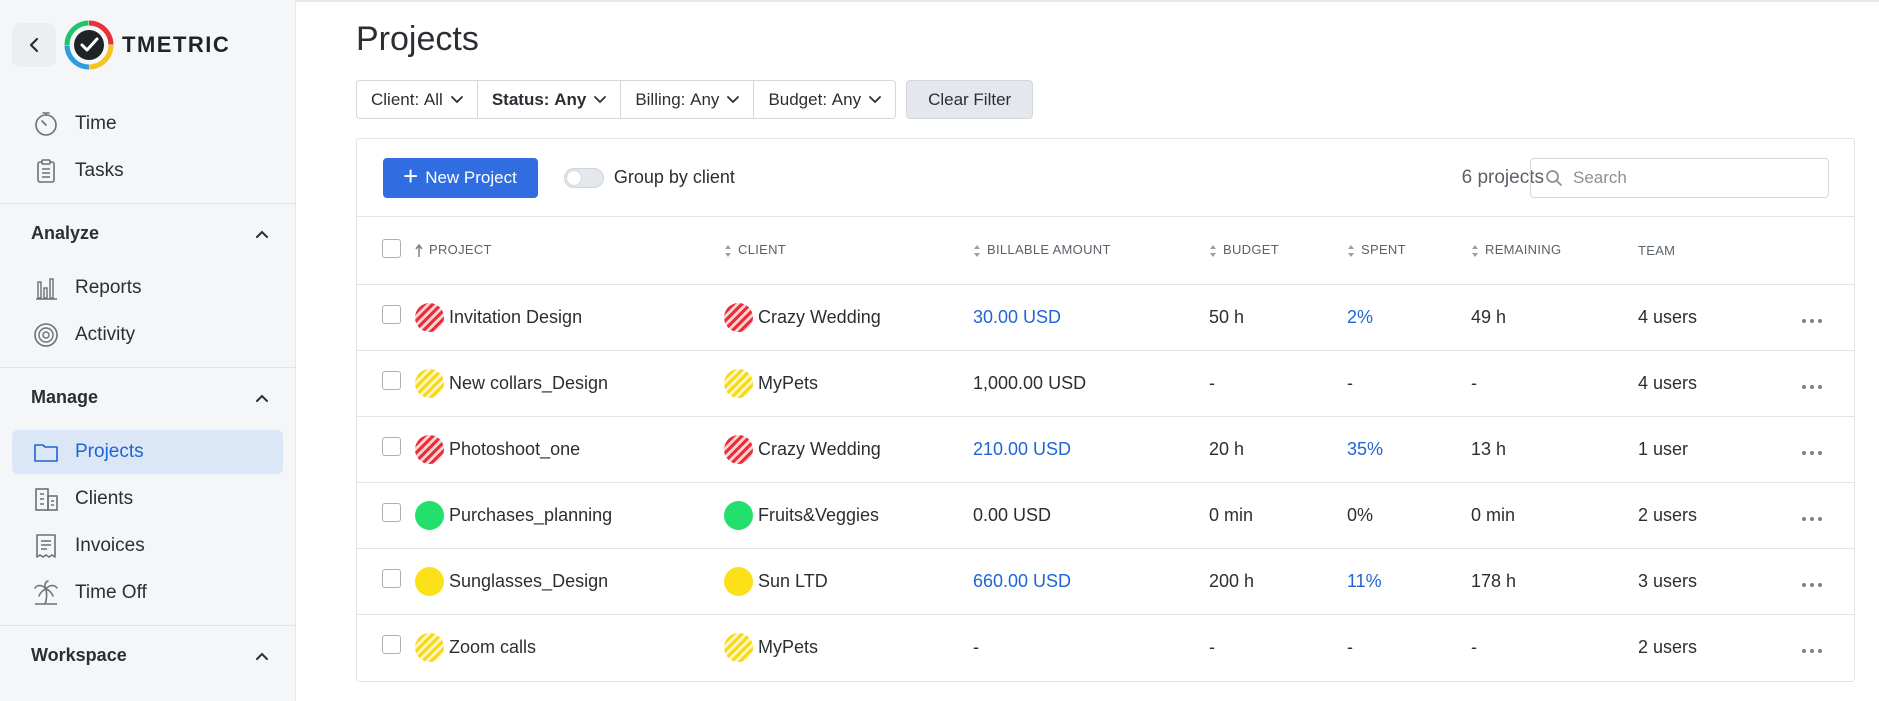  What do you see at coordinates (111, 592) in the screenshot?
I see `nav-item-label: Time Off` at bounding box center [111, 592].